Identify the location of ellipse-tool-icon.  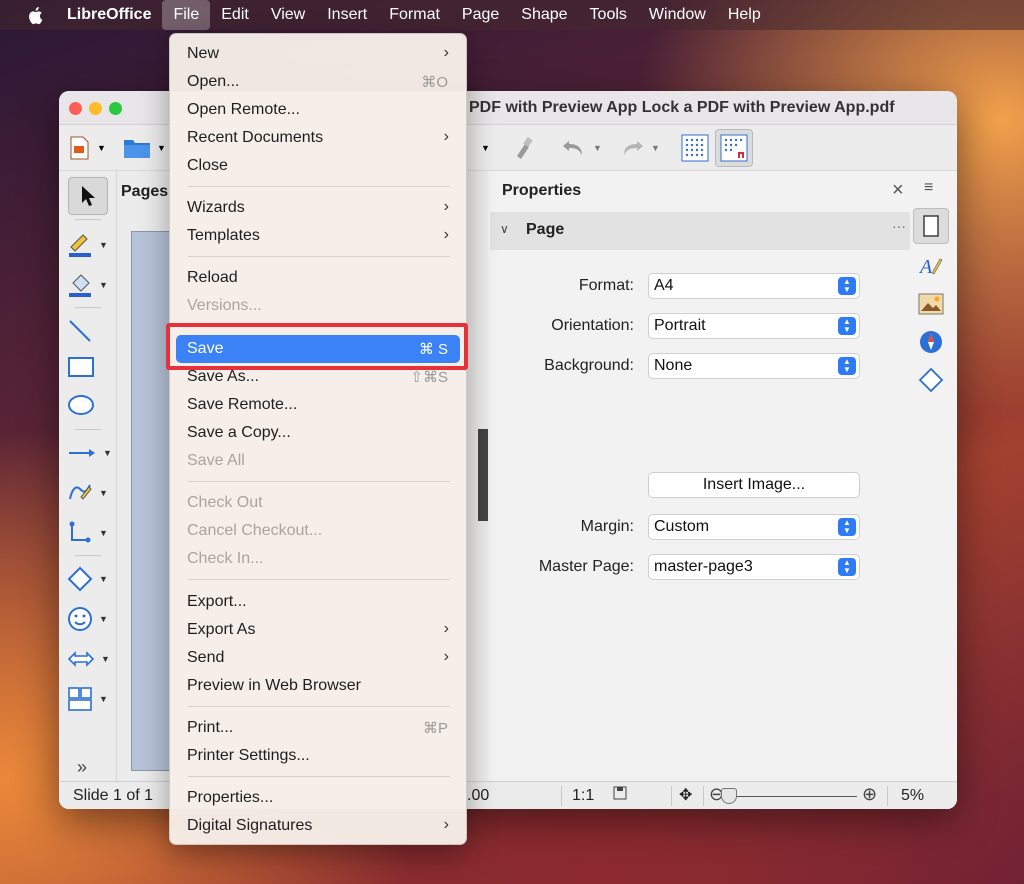
(91, 405).